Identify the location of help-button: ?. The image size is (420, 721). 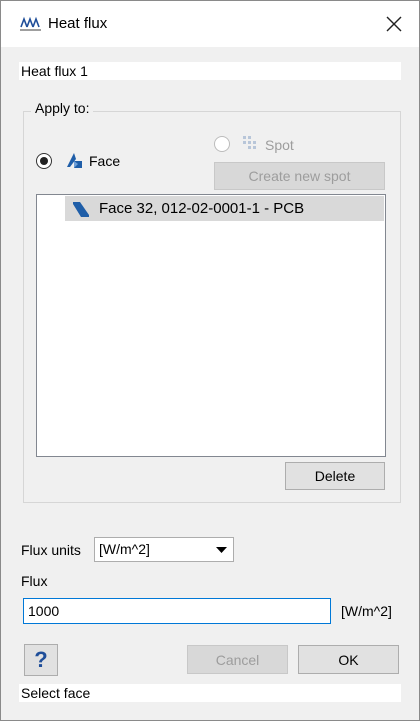
(41, 660).